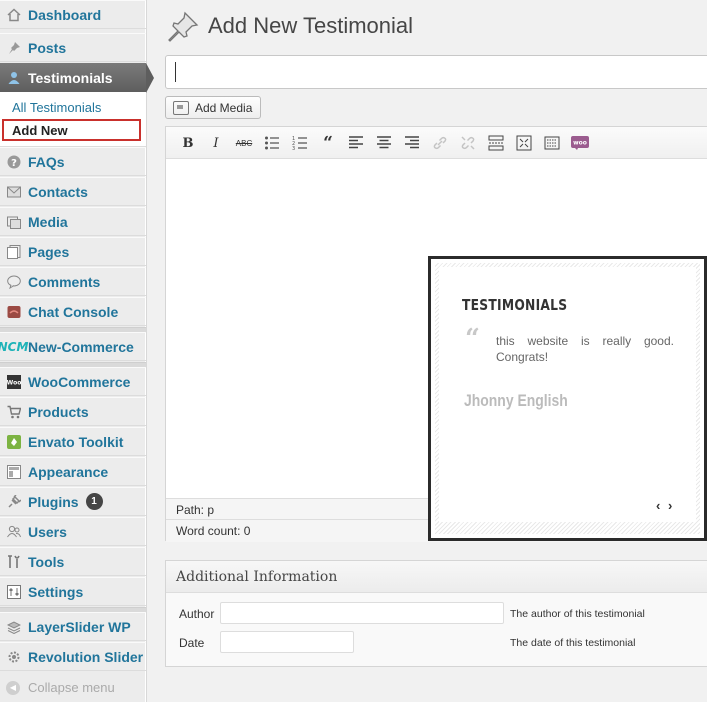  What do you see at coordinates (13, 687) in the screenshot?
I see `collapse-arrow-icon: ◀` at bounding box center [13, 687].